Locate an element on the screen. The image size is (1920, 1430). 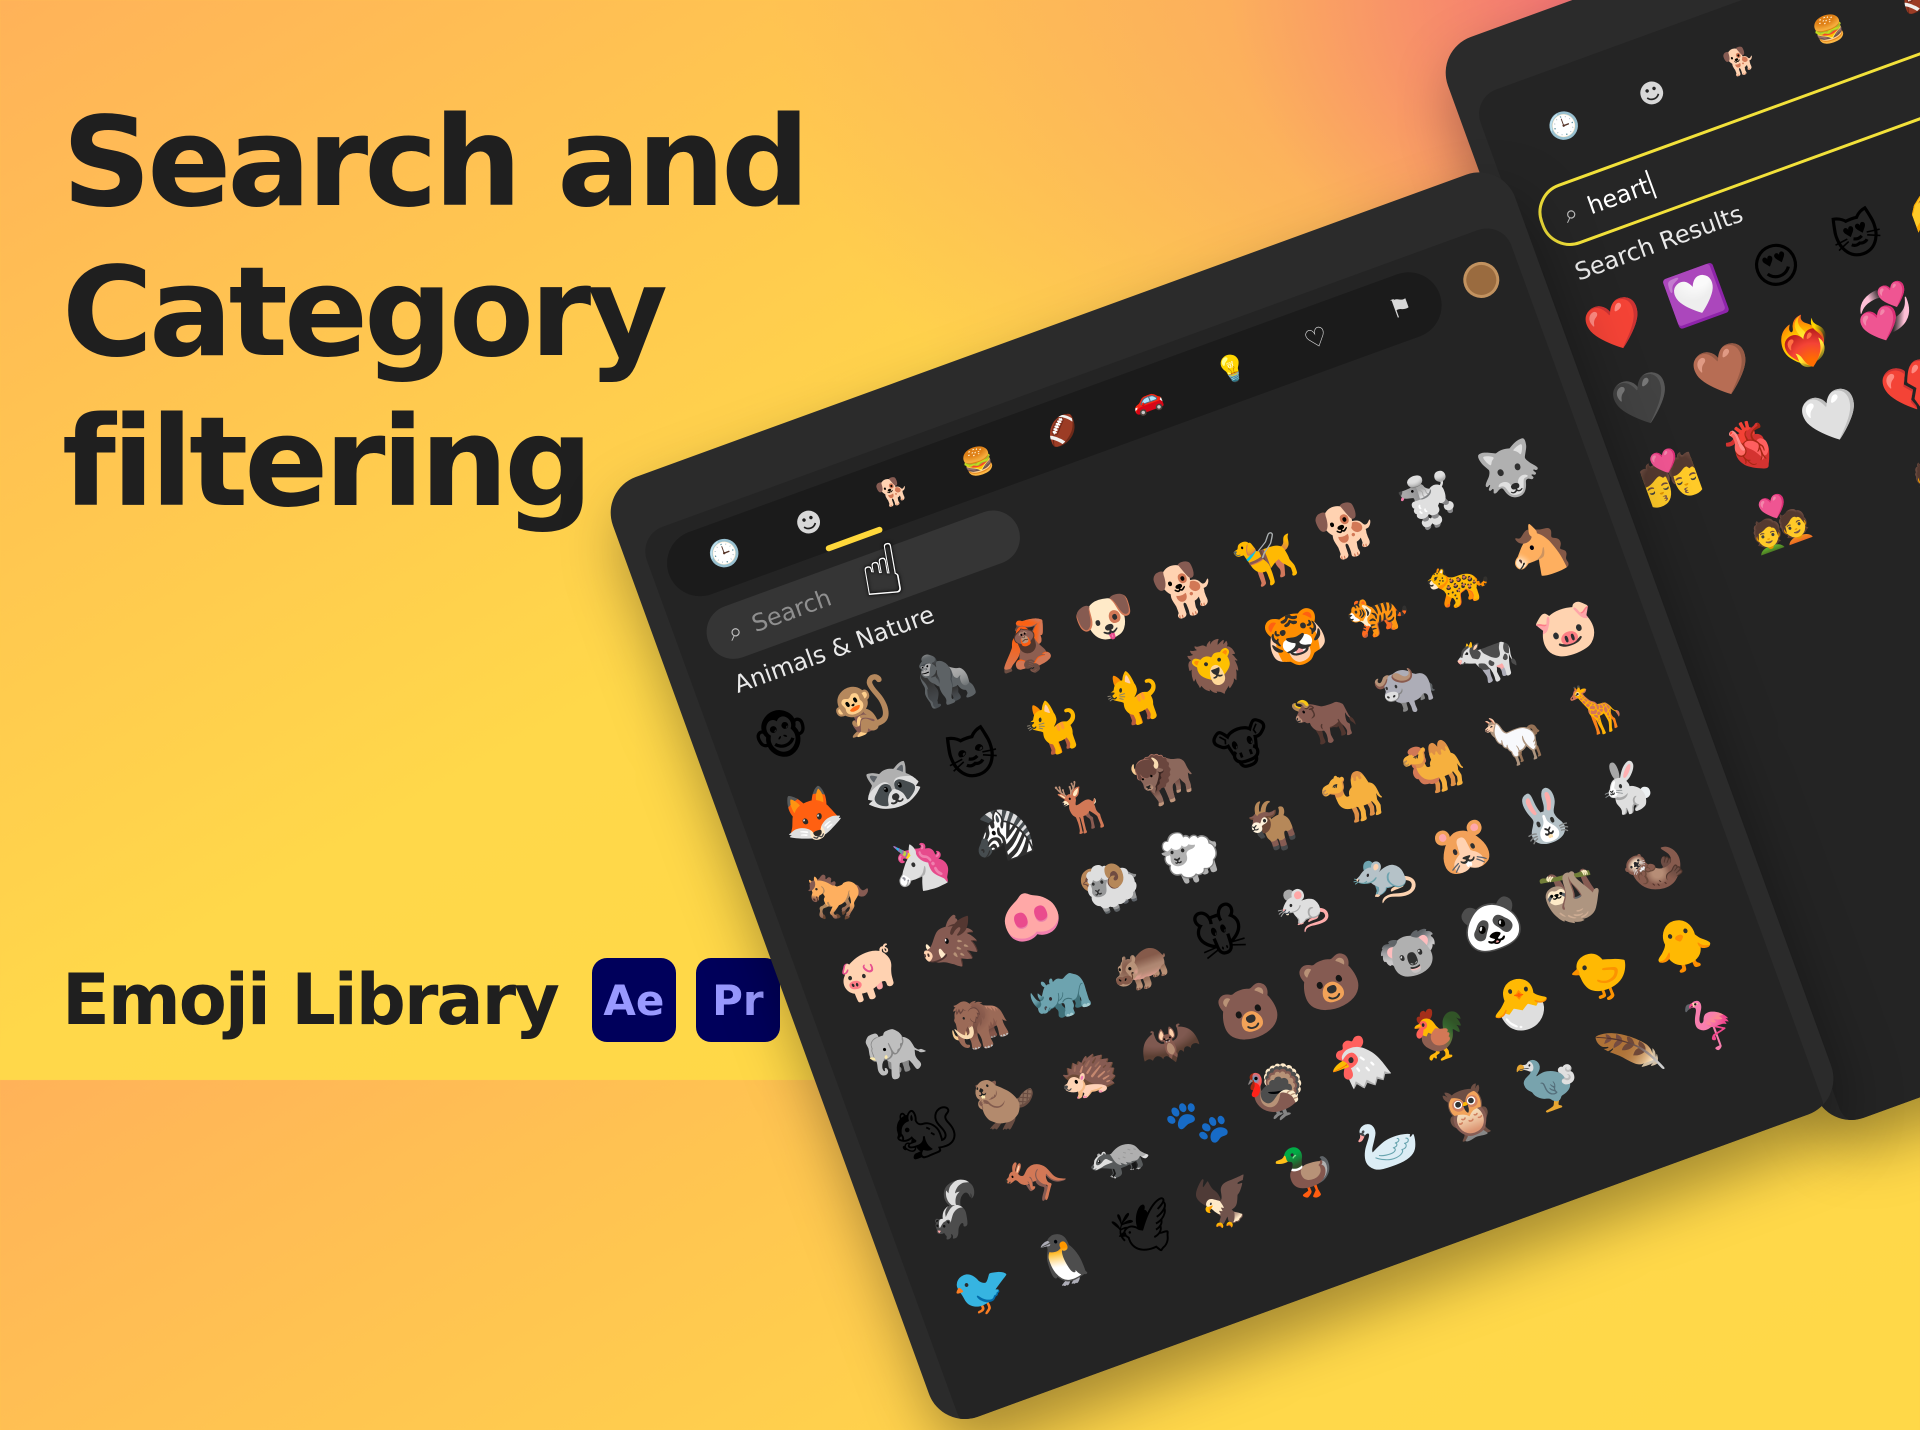
headline-line-1: Search and is located at coordinates (436, 163).